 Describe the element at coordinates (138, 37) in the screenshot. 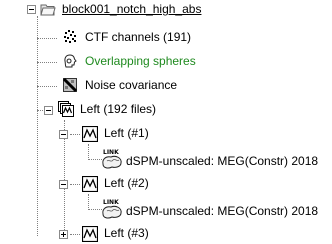

I see `tree-item-label: CTF channels (191)` at that location.